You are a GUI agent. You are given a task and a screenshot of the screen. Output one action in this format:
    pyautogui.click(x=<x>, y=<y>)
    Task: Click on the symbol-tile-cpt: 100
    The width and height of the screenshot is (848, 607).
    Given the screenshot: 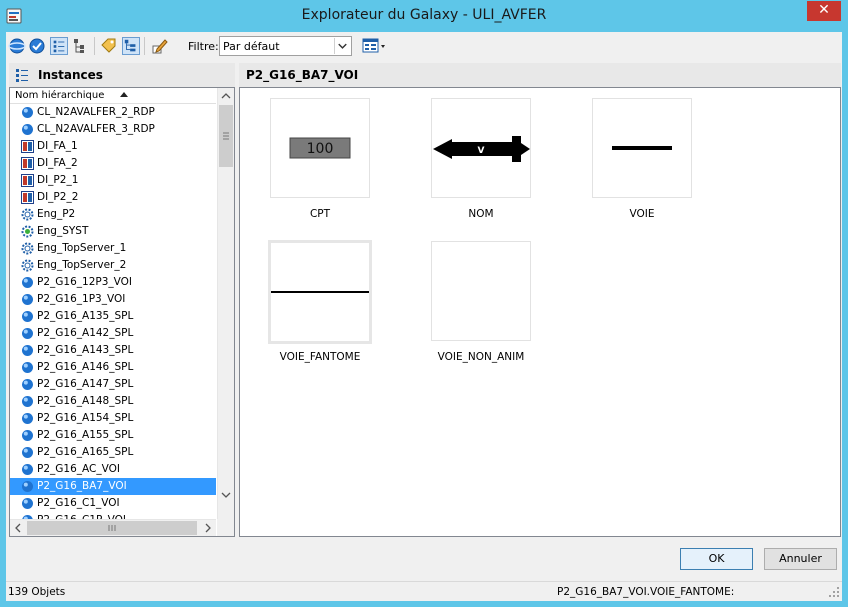 What is the action you would take?
    pyautogui.click(x=320, y=148)
    